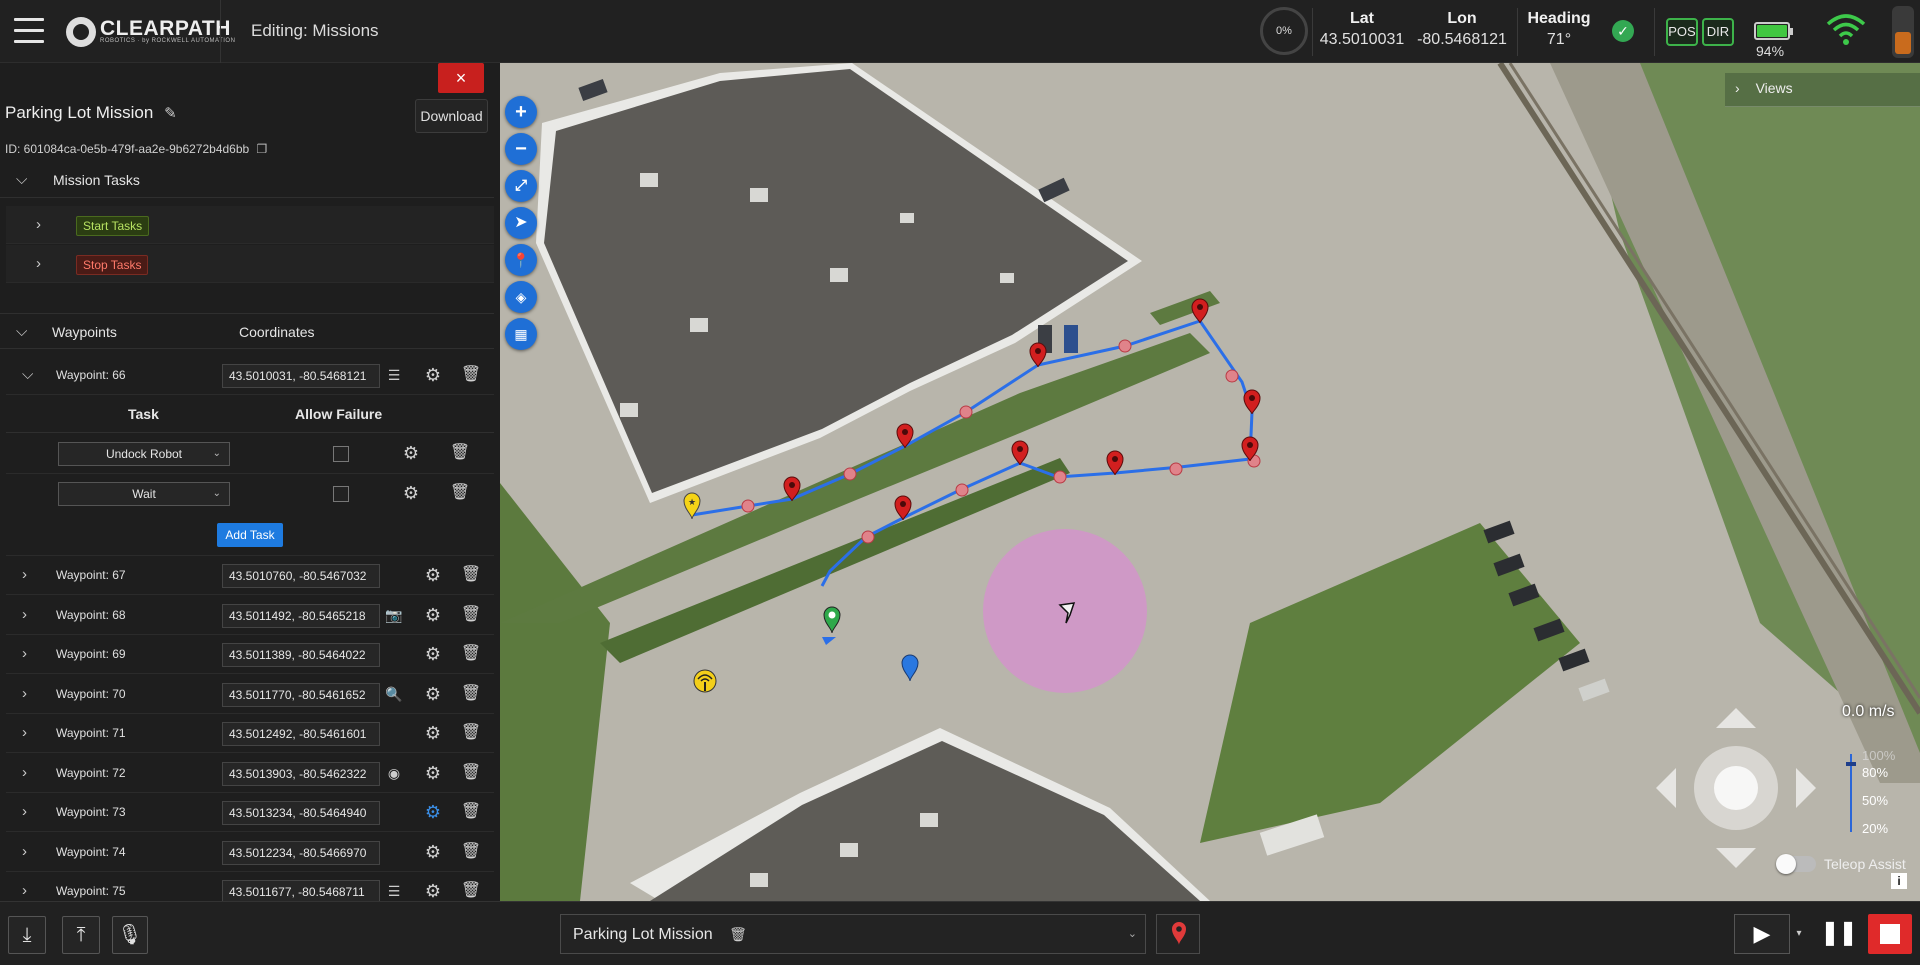  I want to click on mission-select: Parking Lot Mission 🗑 ⌄, so click(853, 934).